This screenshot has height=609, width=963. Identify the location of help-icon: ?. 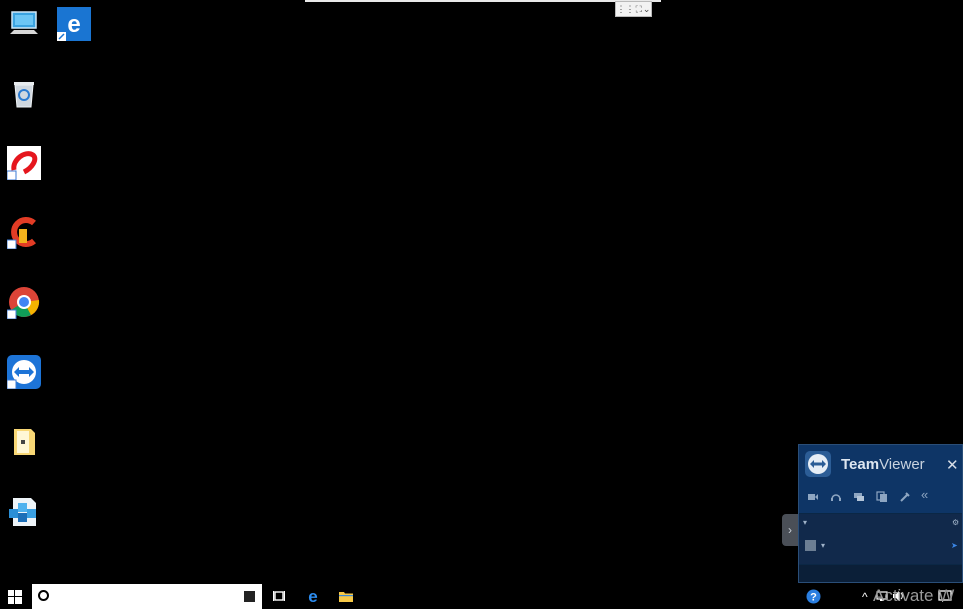
(813, 596).